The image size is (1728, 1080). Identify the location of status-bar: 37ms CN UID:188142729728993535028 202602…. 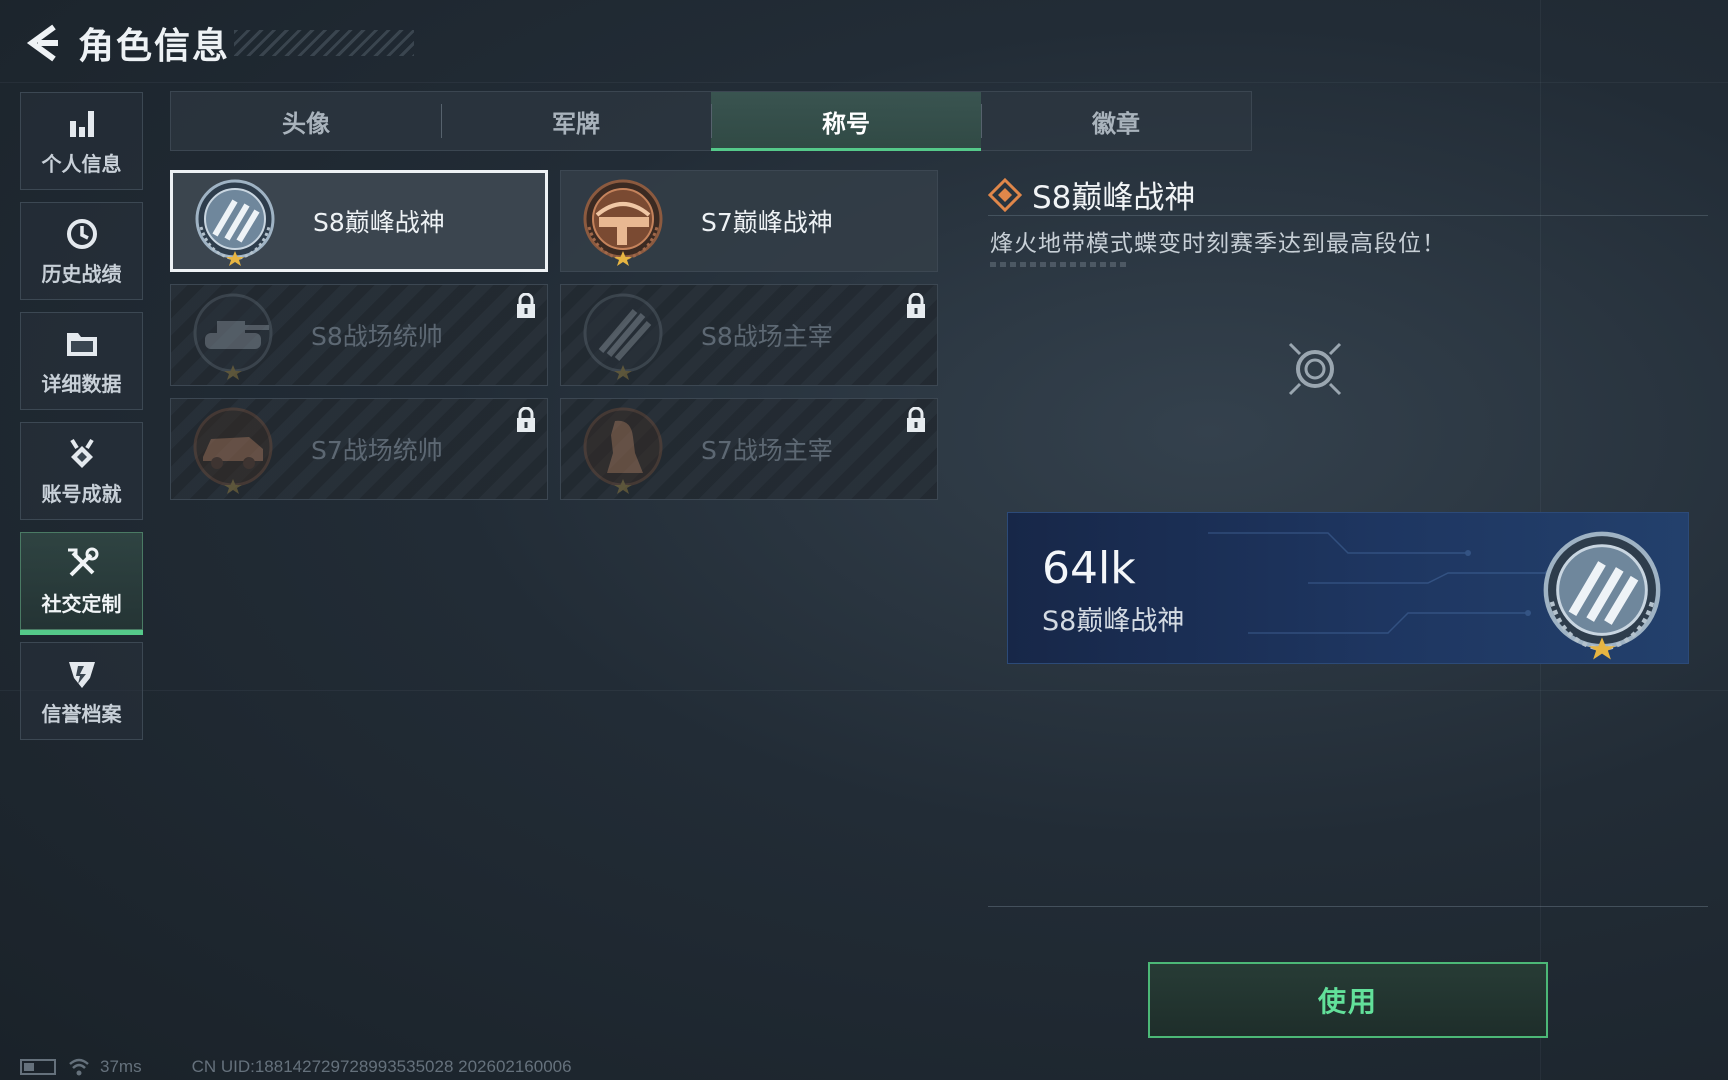
(296, 1067).